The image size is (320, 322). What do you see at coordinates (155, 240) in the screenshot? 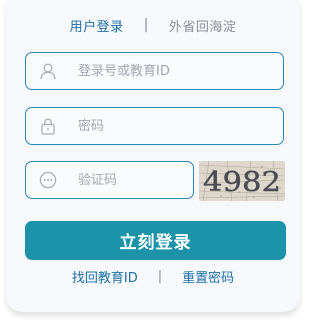
I see `login-button: 立刻登录` at bounding box center [155, 240].